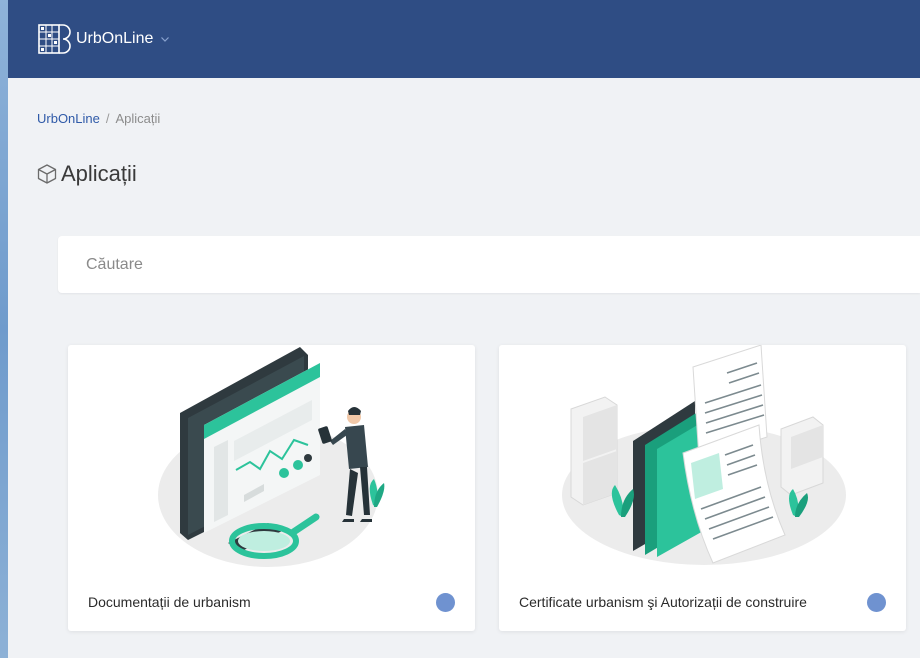 Image resolution: width=920 pixels, height=658 pixels. I want to click on app-switcher: UrbOnLine, so click(103, 39).